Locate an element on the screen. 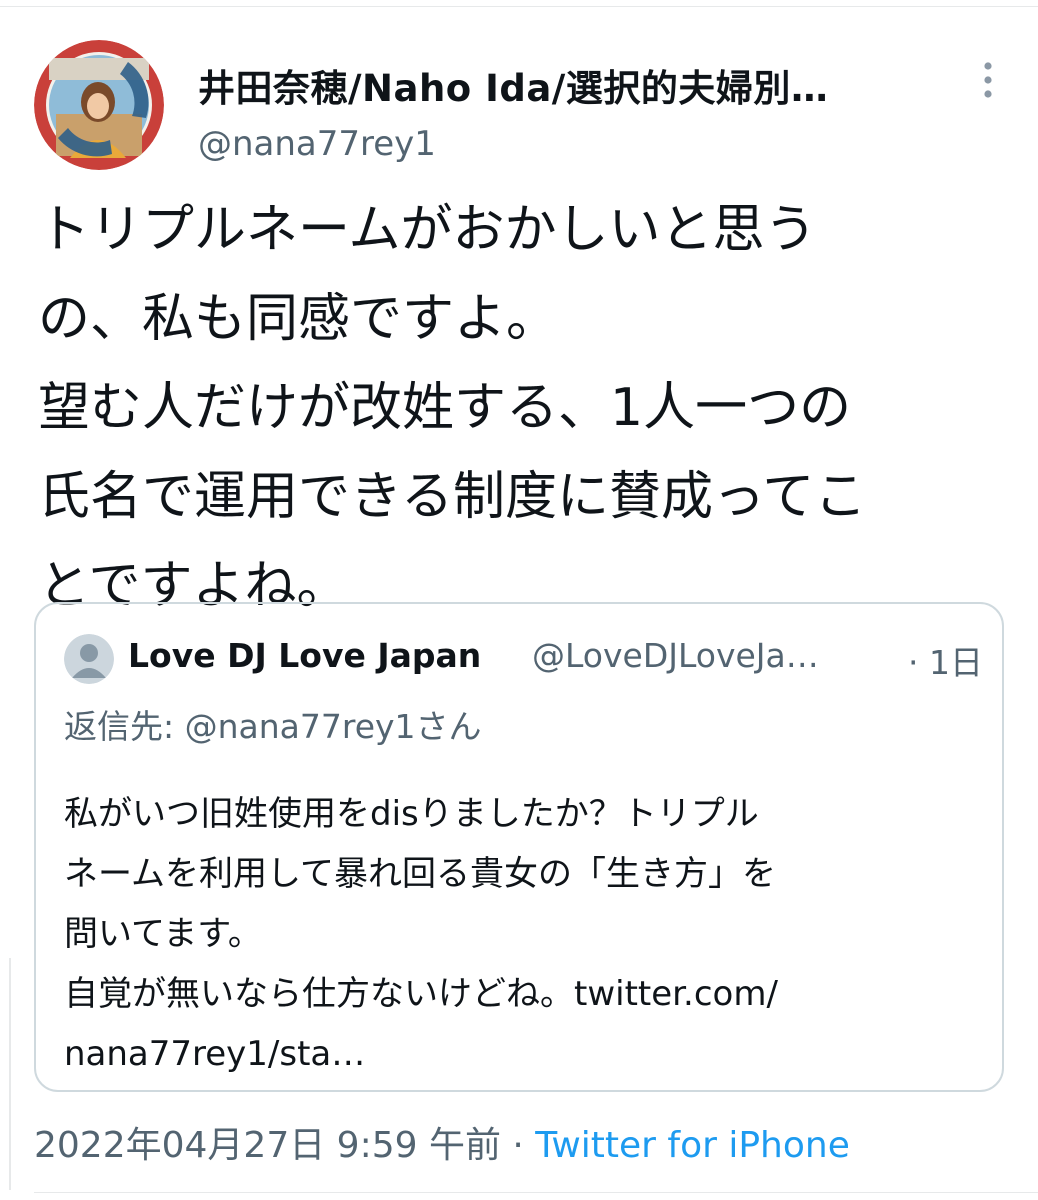 This screenshot has width=1038, height=1200. quoted-author-avatar is located at coordinates (89, 659).